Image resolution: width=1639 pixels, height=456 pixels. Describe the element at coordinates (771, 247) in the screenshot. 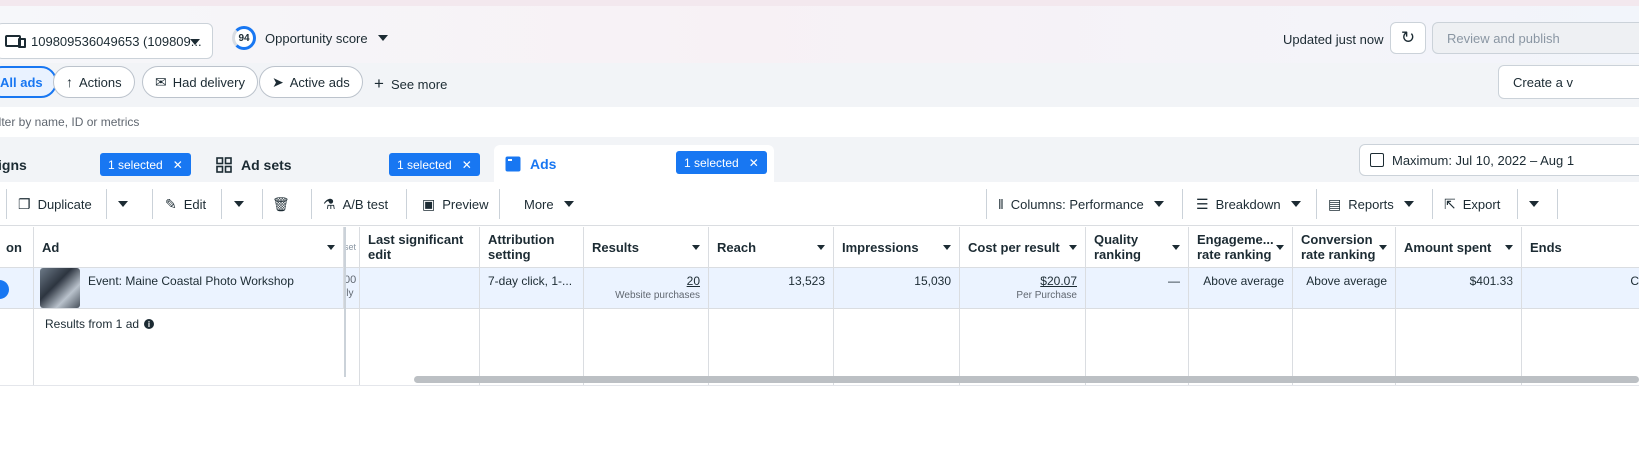

I see `col-header-reach: Reach` at that location.